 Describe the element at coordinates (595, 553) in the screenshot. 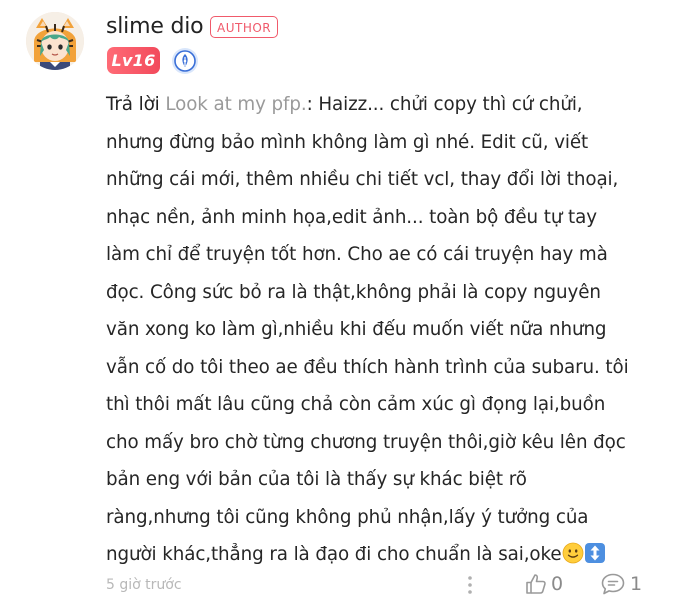

I see `up-down-arrow-icon` at that location.